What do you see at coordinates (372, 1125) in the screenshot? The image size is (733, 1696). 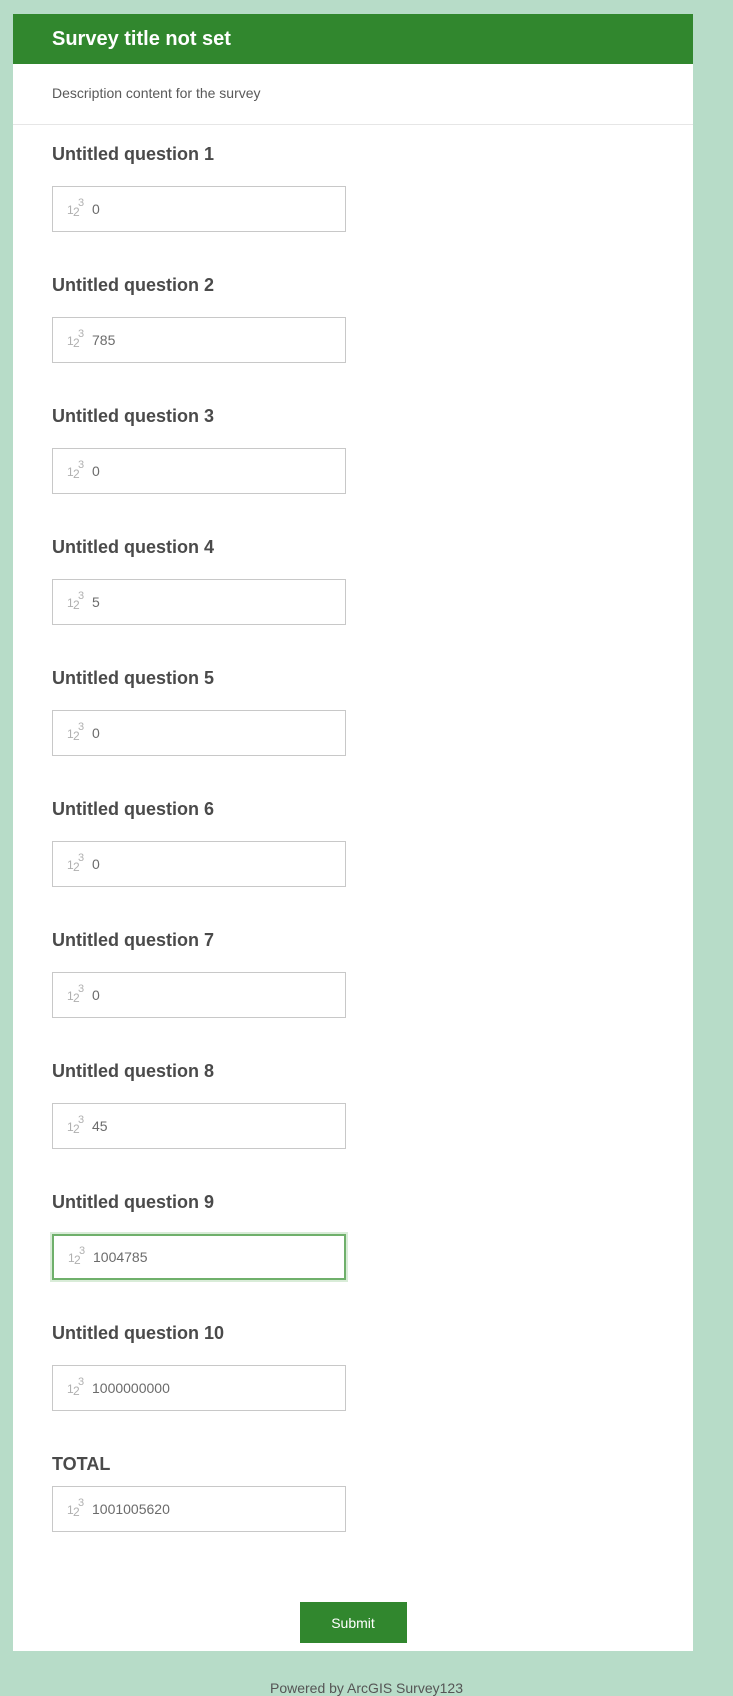 I see `question-8: Untitled question 8 123 45` at bounding box center [372, 1125].